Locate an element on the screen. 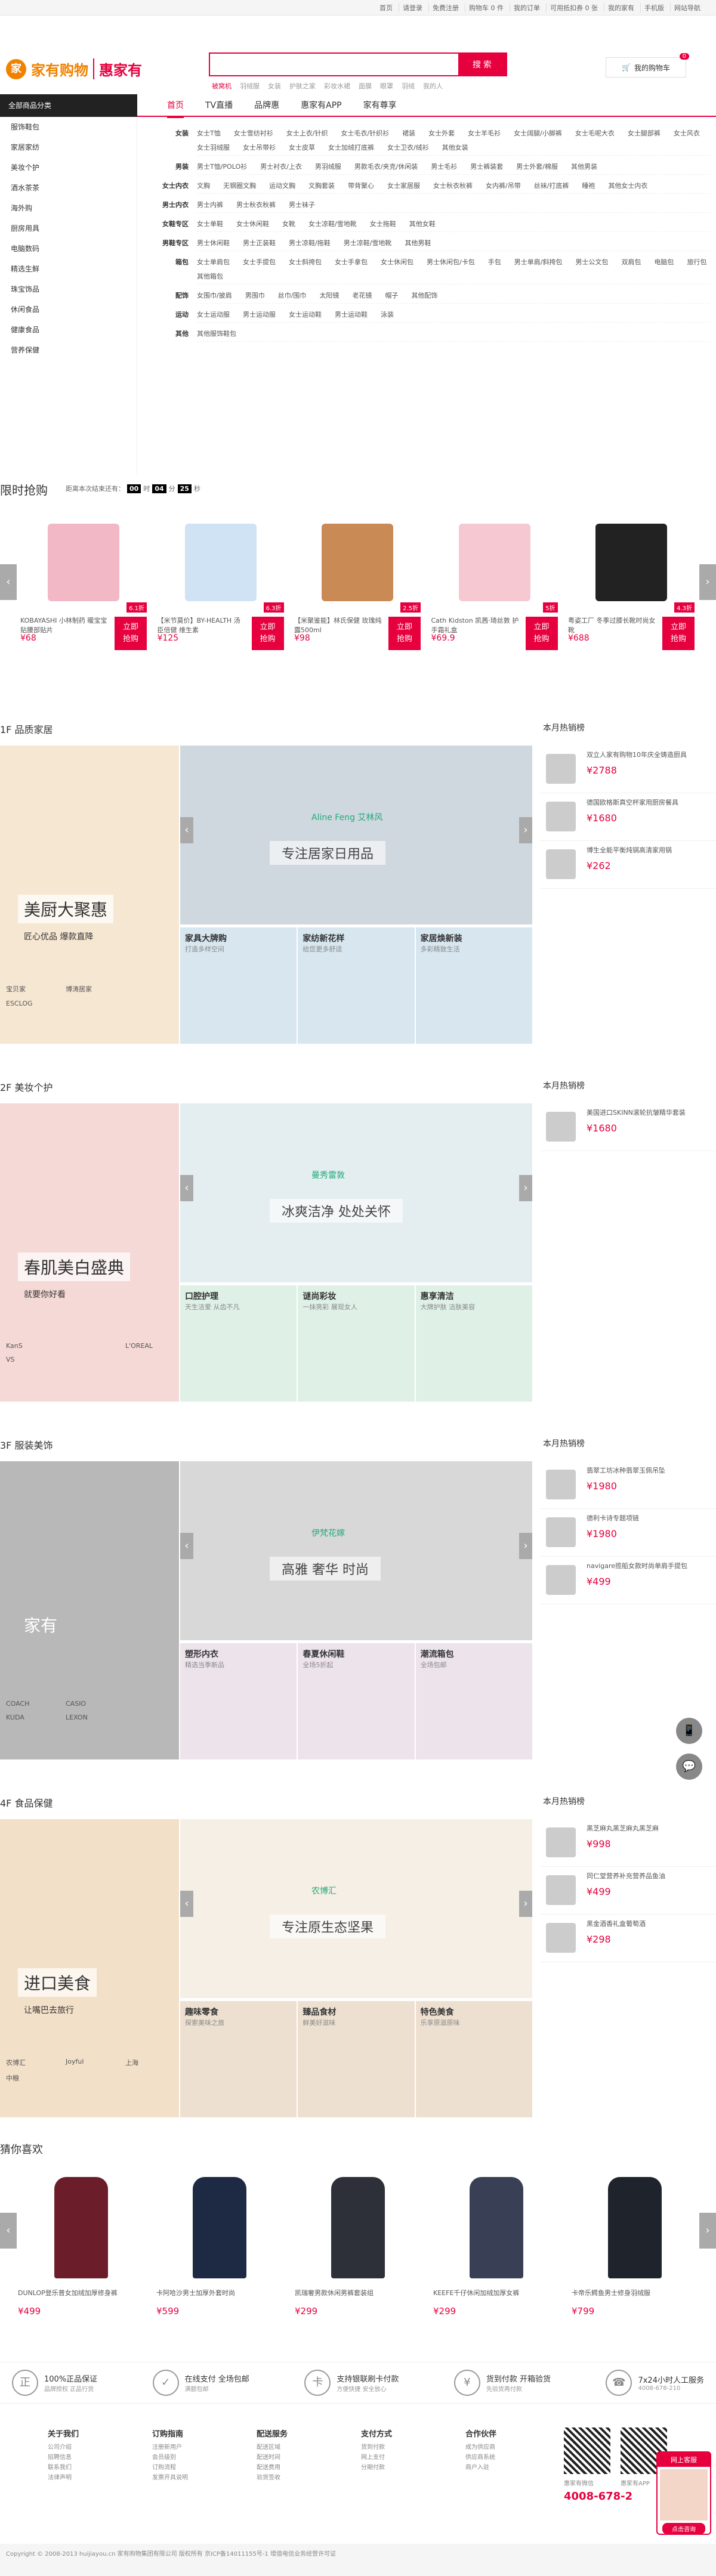 This screenshot has width=716, height=2576. rank-name: 德利卡诗专题项链 is located at coordinates (646, 1518).